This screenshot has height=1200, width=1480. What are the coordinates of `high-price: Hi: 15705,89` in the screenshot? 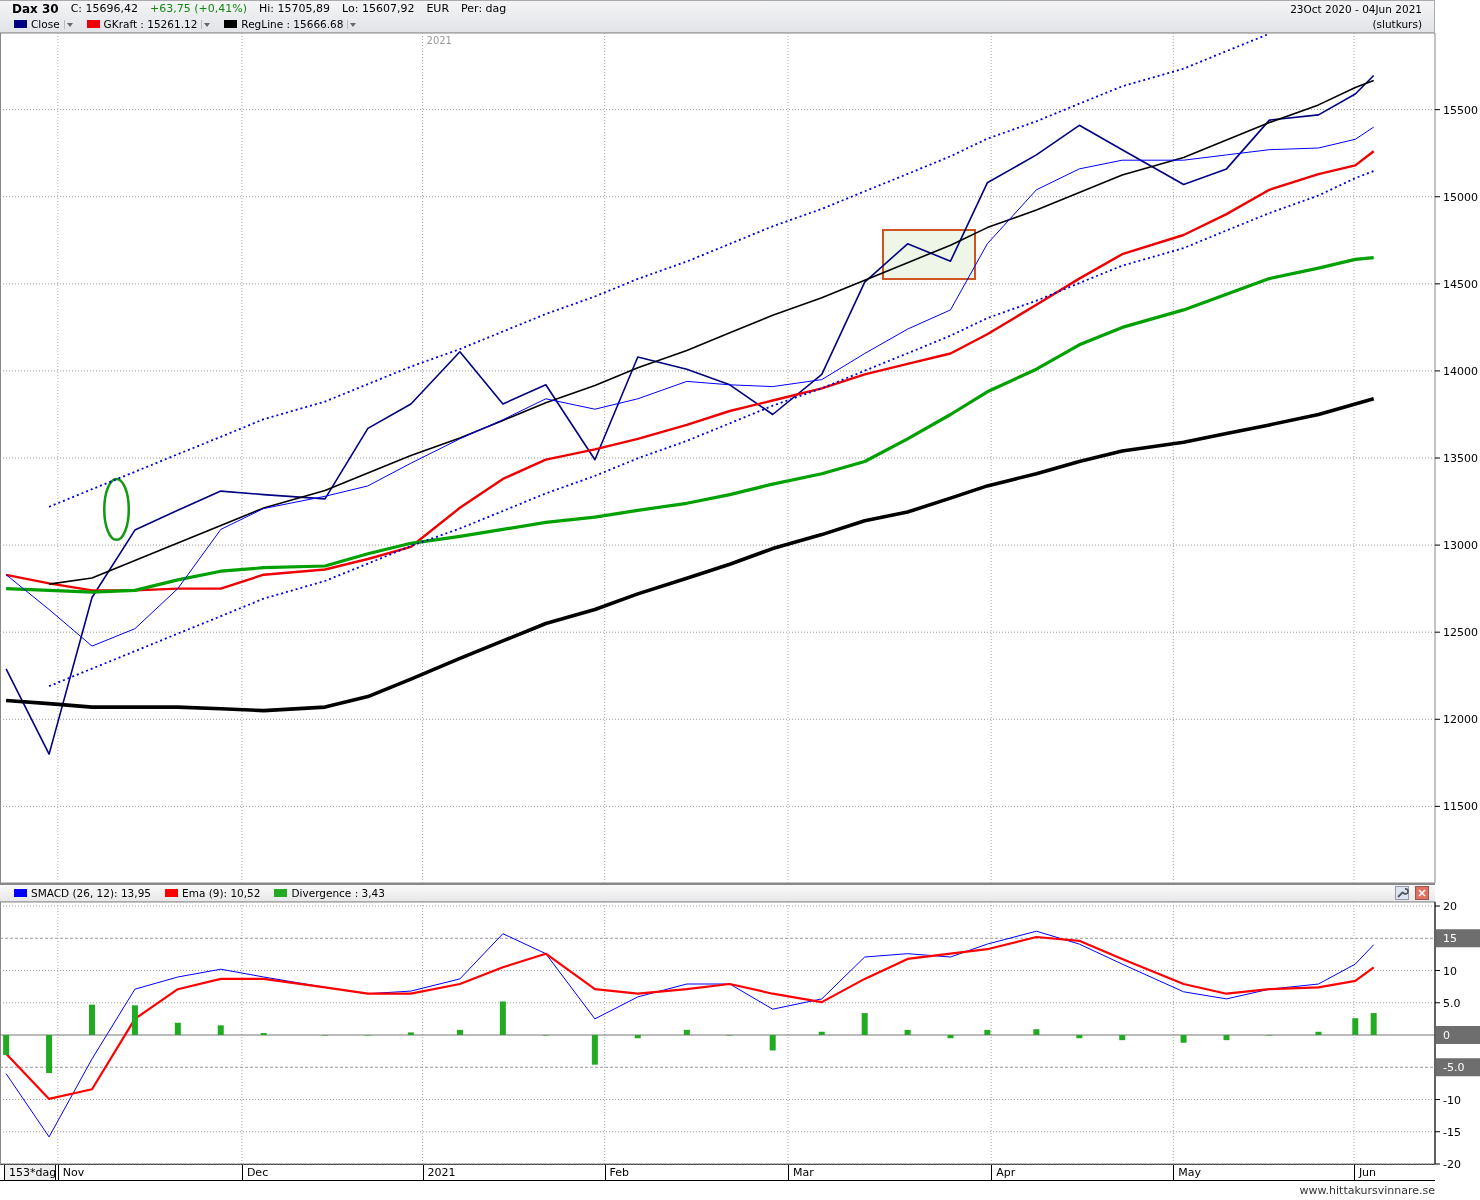 It's located at (295, 8).